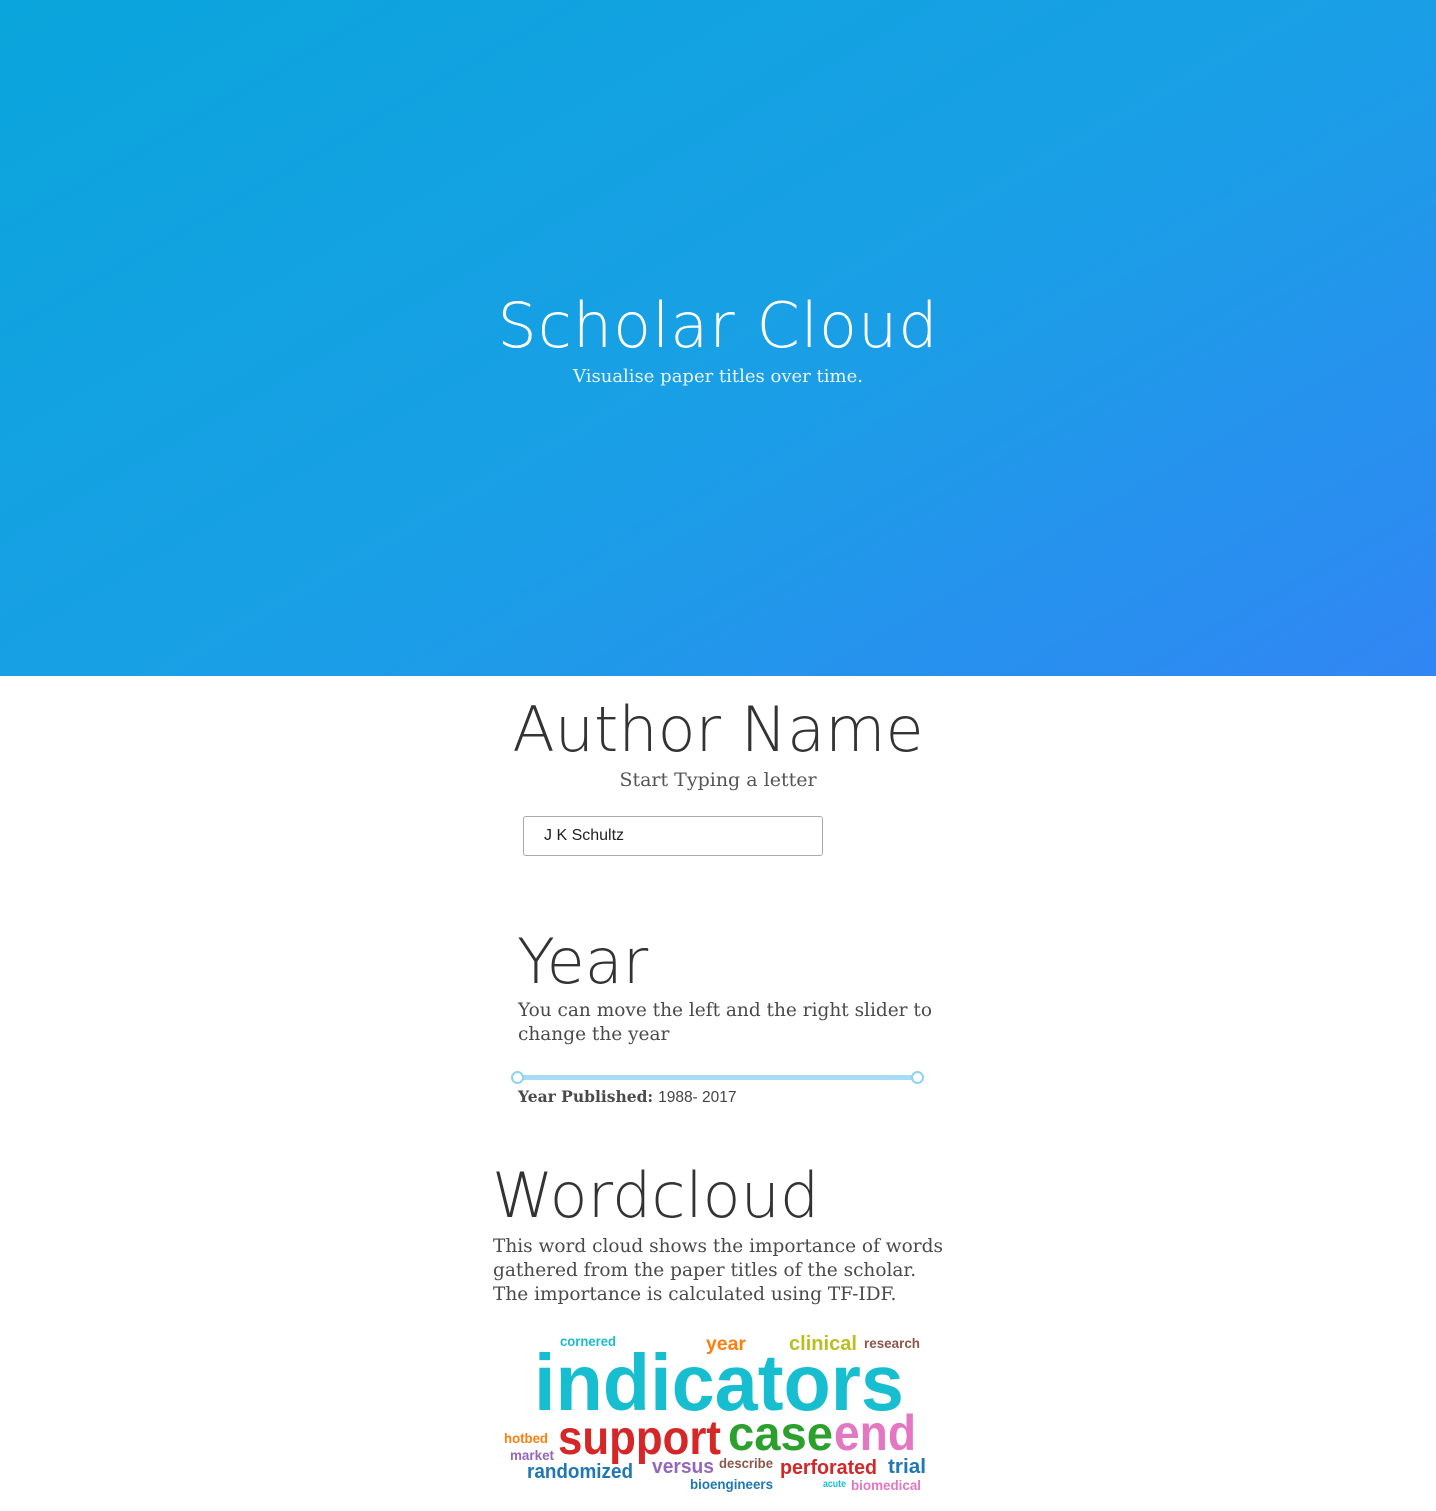  What do you see at coordinates (746, 1463) in the screenshot?
I see `wordcloud-word: describe` at bounding box center [746, 1463].